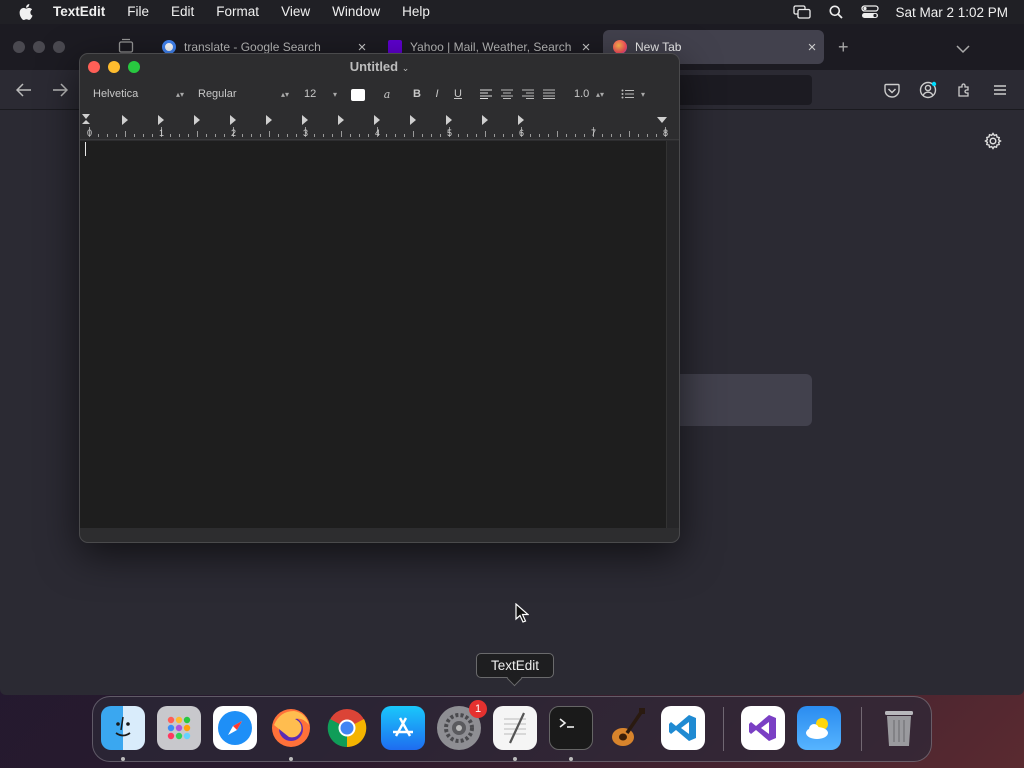 This screenshot has height=768, width=1024. Describe the element at coordinates (437, 94) in the screenshot. I see `italic-button: I` at that location.